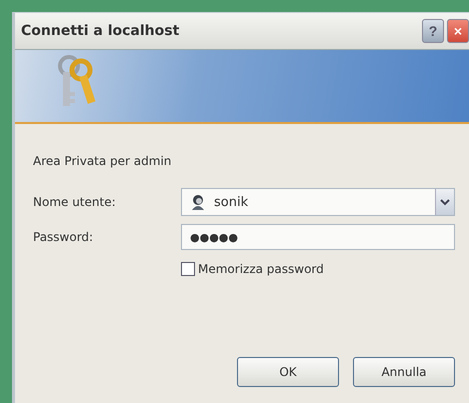  I want to click on help-button: ?, so click(433, 31).